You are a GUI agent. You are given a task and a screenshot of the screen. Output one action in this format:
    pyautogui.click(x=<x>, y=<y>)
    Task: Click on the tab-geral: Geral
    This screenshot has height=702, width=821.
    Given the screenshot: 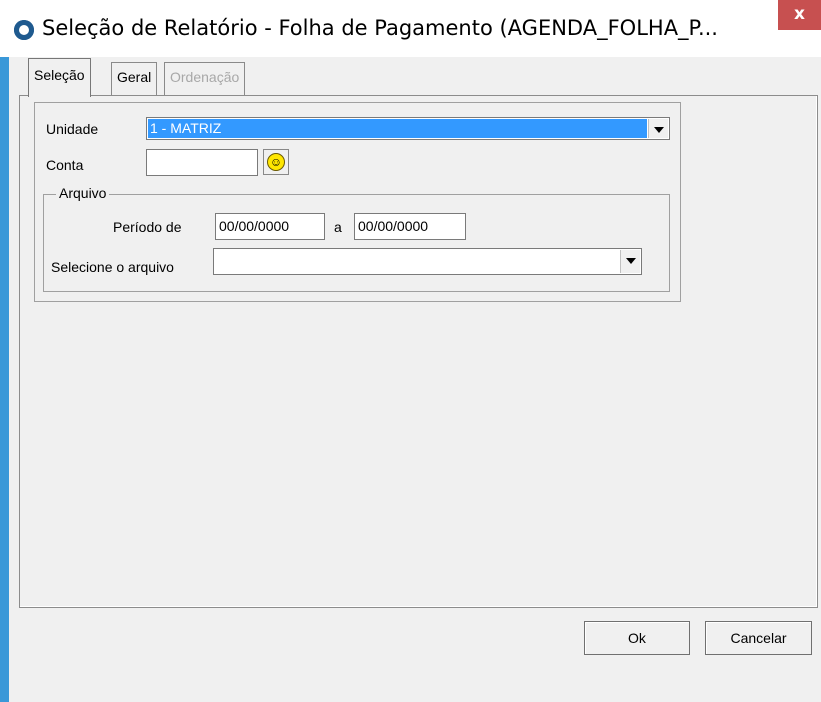 What is the action you would take?
    pyautogui.click(x=134, y=78)
    